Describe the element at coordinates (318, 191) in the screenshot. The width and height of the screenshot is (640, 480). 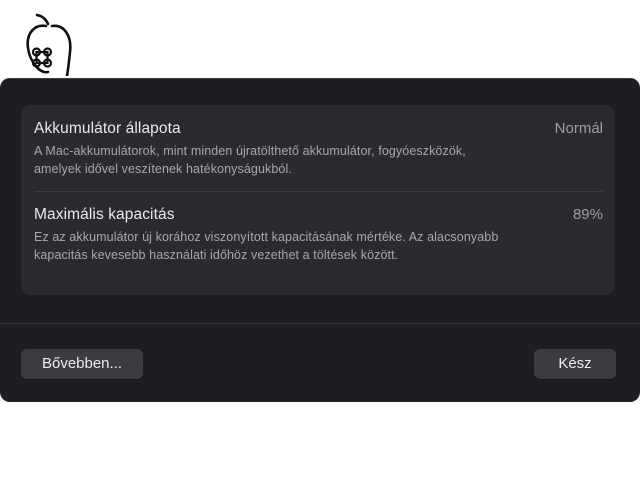
I see `row-divider` at that location.